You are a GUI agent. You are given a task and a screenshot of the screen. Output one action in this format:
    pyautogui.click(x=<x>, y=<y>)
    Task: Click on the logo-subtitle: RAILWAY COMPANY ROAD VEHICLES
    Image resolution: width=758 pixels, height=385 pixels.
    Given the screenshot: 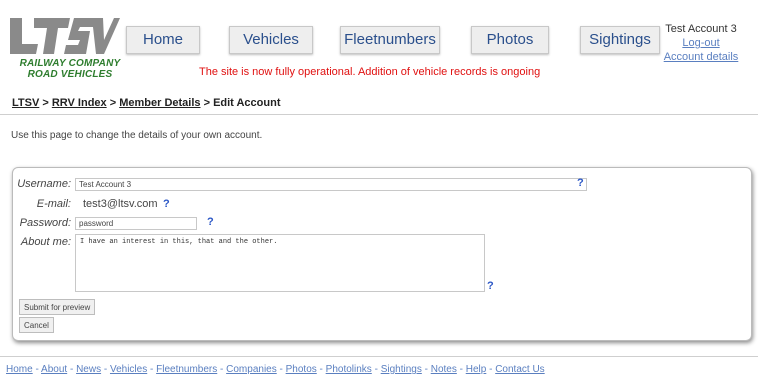 What is the action you would take?
    pyautogui.click(x=70, y=69)
    